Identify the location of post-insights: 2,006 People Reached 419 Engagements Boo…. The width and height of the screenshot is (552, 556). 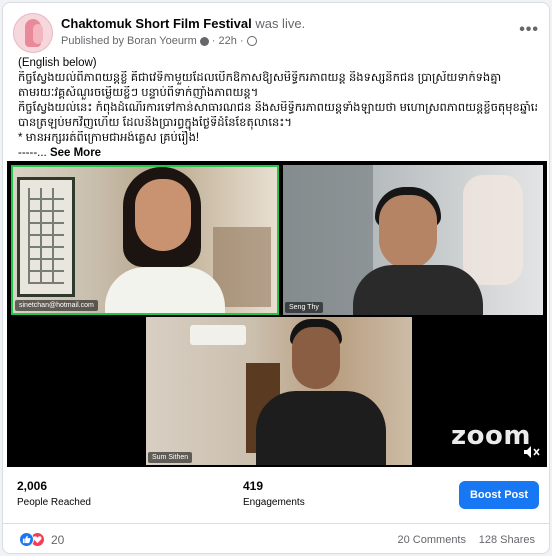
(276, 495).